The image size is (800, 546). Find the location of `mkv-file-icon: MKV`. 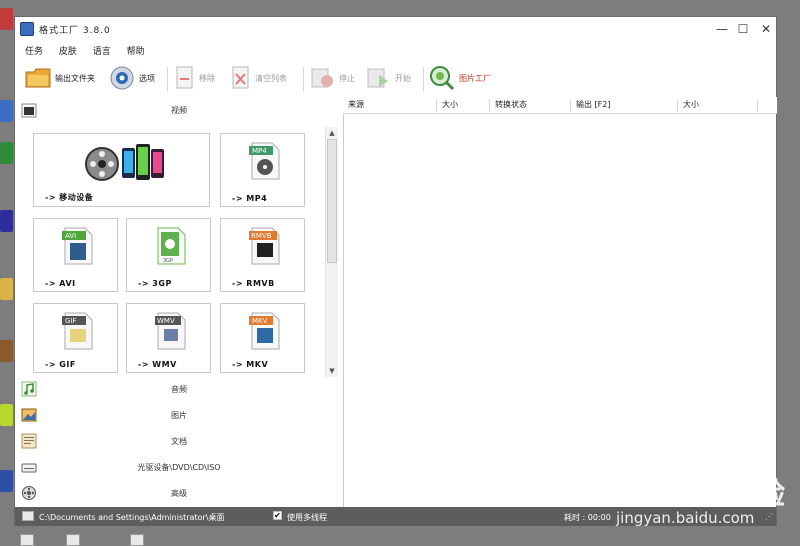

mkv-file-icon: MKV is located at coordinates (264, 331).